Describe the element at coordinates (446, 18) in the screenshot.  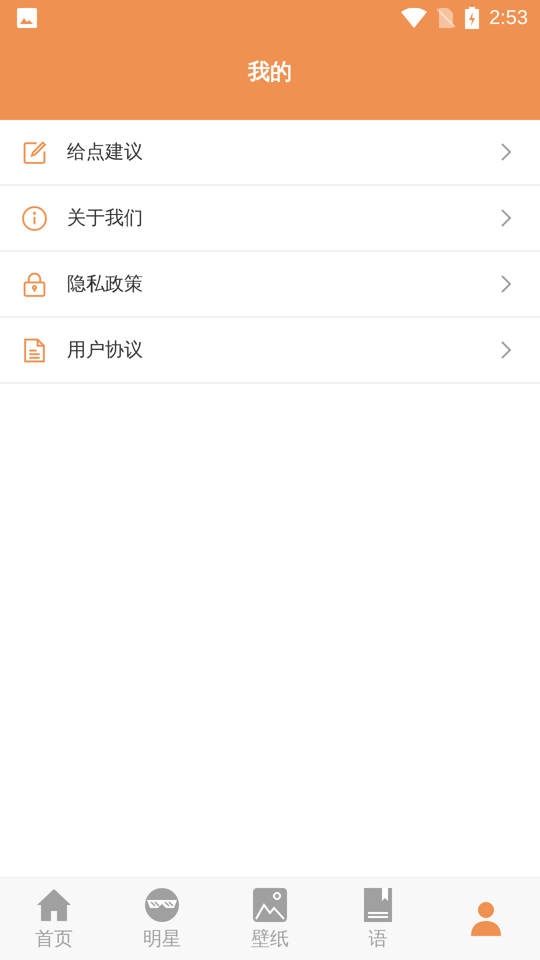
I see `no-sim-icon` at that location.